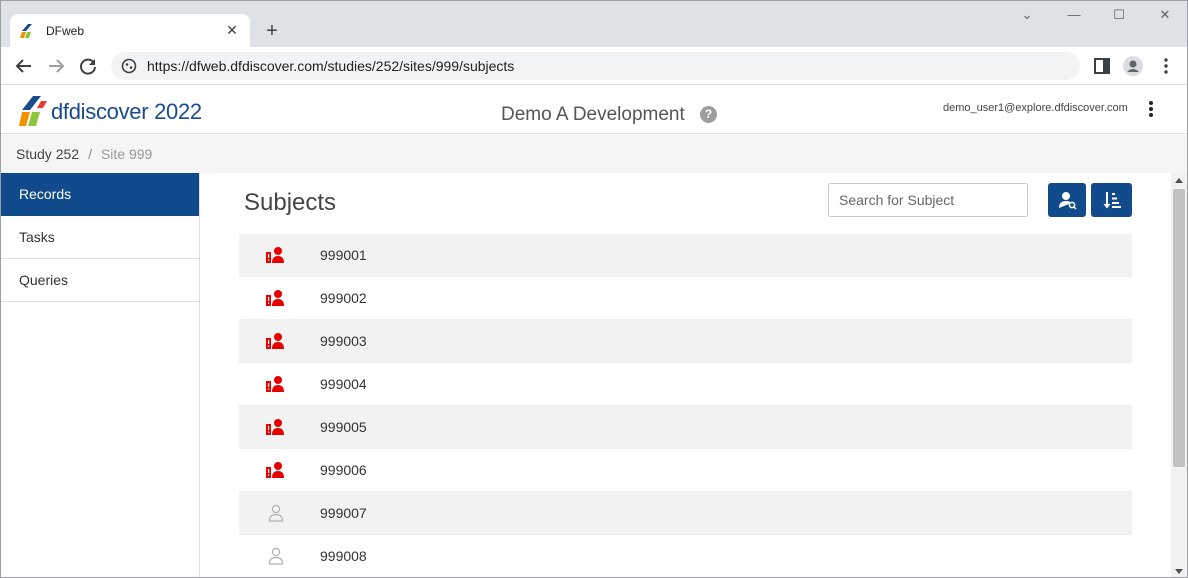 Image resolution: width=1188 pixels, height=578 pixels. What do you see at coordinates (594, 154) in the screenshot?
I see `breadcrumb: Study 252 / Site 999` at bounding box center [594, 154].